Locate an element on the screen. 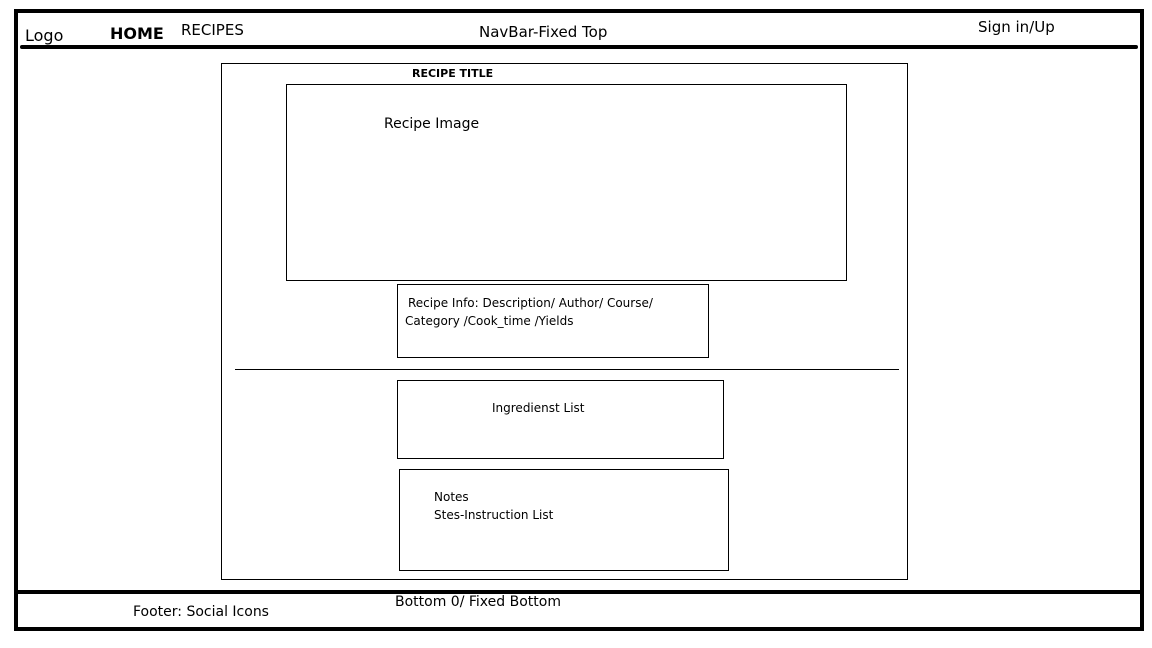  content-divider is located at coordinates (567, 369).